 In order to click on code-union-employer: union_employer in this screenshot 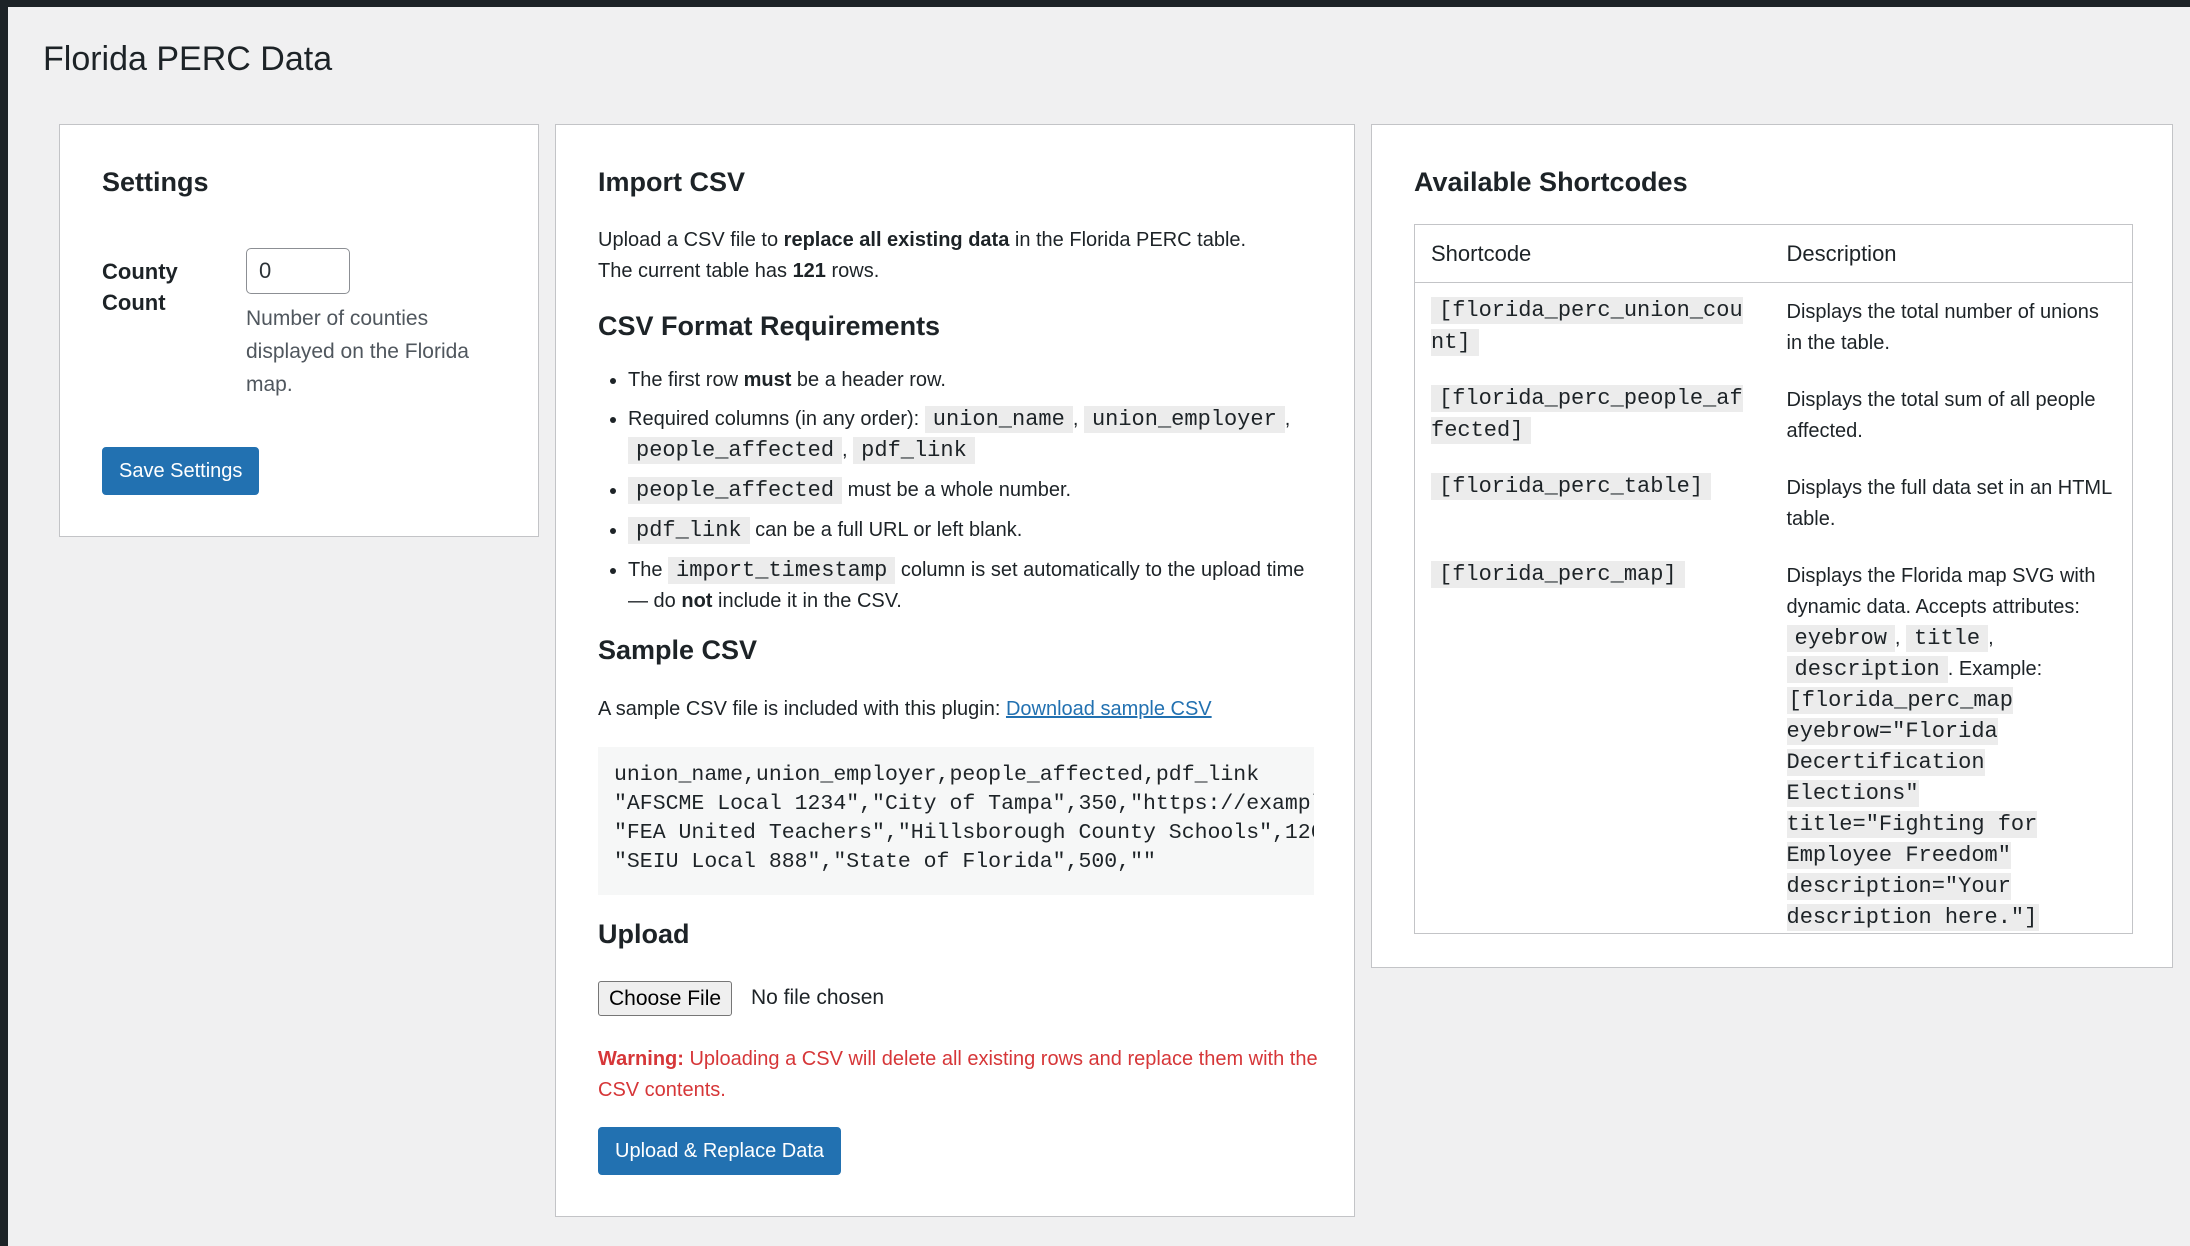, I will do `click(1184, 419)`.